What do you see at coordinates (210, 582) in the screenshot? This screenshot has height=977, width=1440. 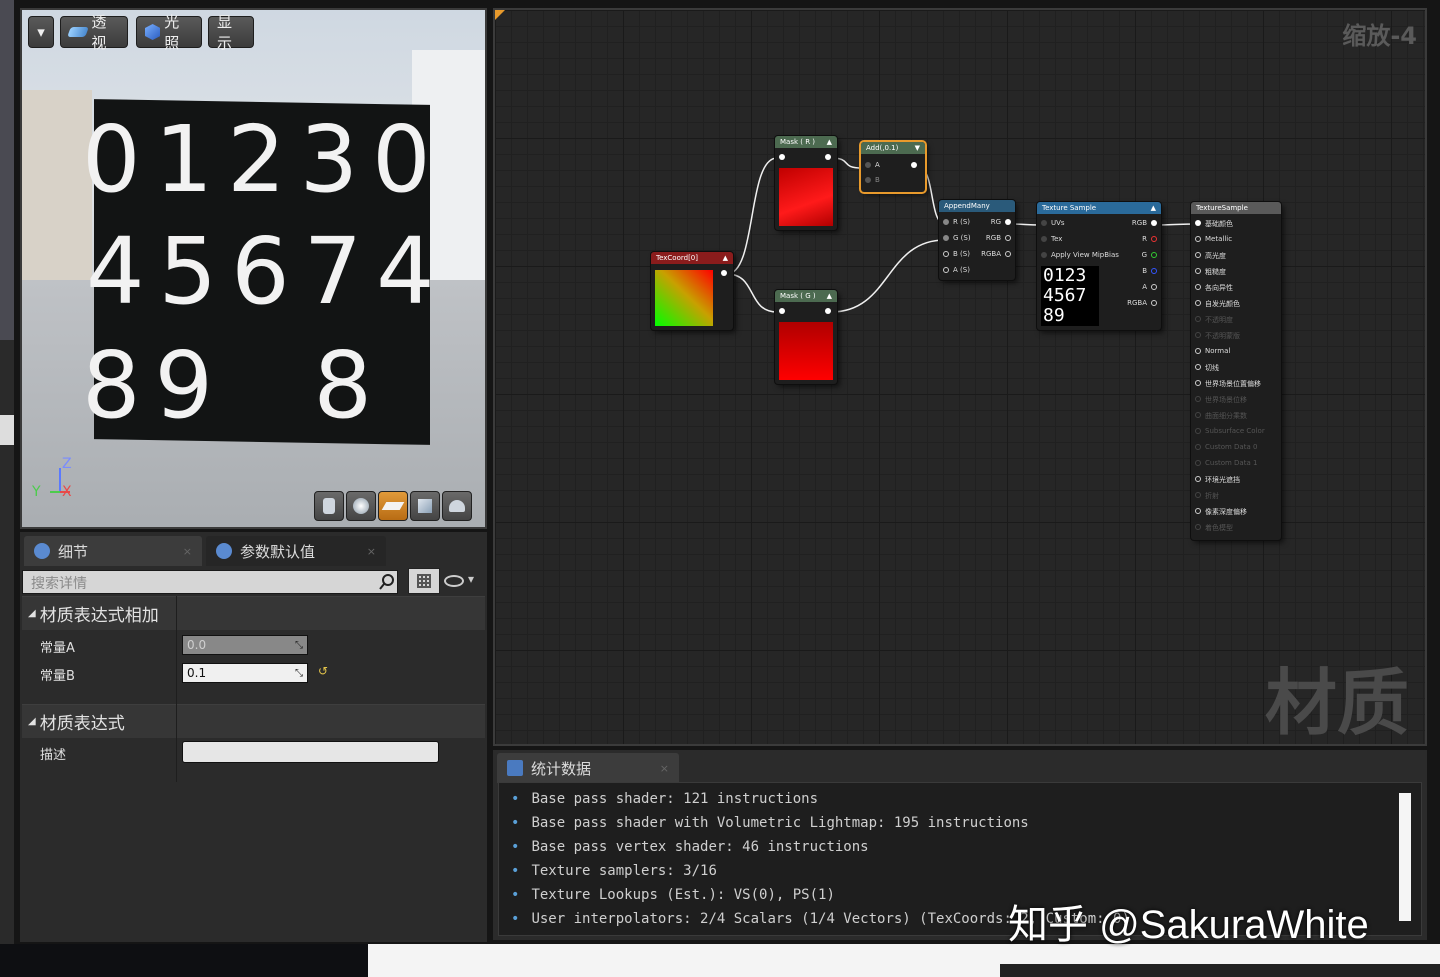 I see `details-search-input: 搜索详情` at bounding box center [210, 582].